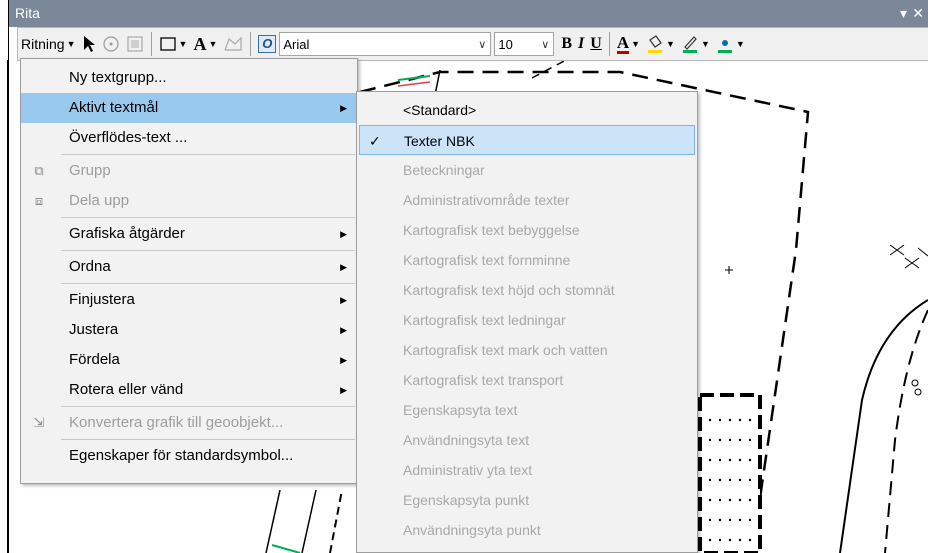  What do you see at coordinates (505, 350) in the screenshot?
I see `submenu-item-label: Kartografisk text mark och vatten` at bounding box center [505, 350].